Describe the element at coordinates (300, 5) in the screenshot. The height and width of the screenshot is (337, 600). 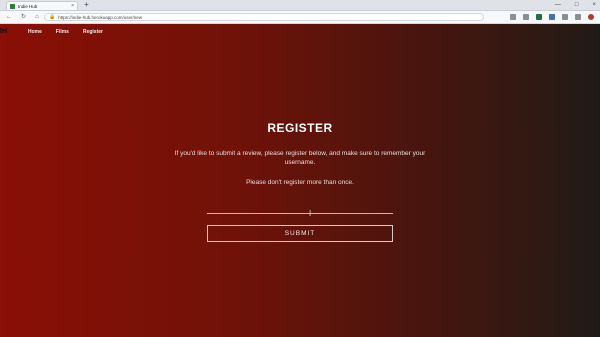
I see `browser-titlebar: Indie Hub × + — □ ×` at that location.